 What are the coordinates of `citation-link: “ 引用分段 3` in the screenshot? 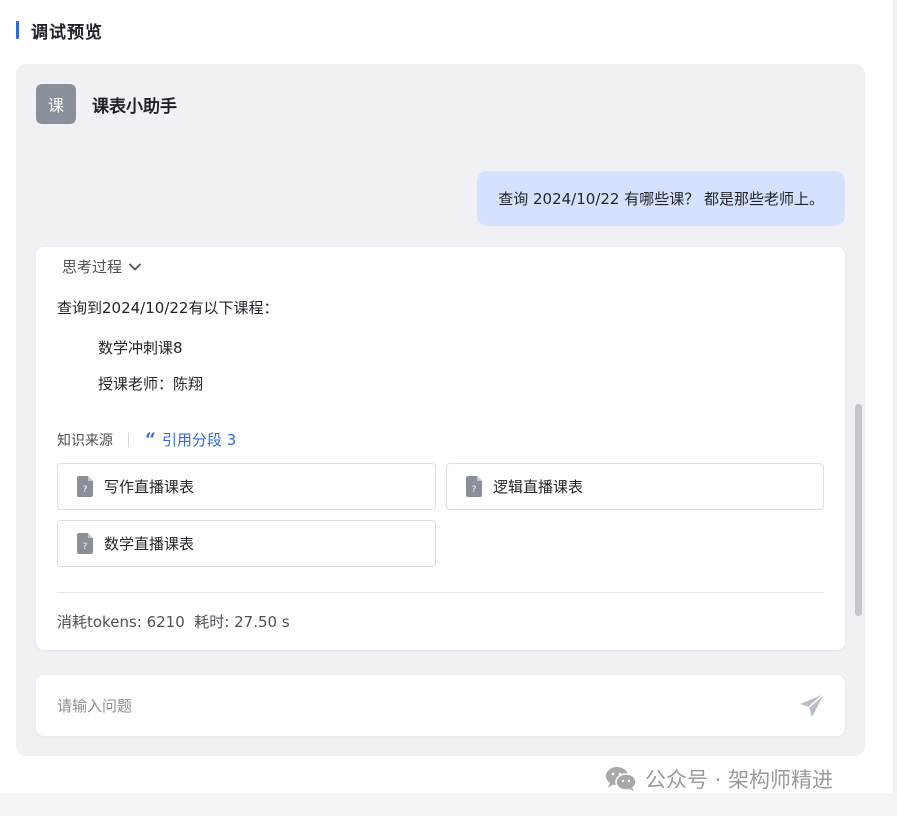 It's located at (190, 439).